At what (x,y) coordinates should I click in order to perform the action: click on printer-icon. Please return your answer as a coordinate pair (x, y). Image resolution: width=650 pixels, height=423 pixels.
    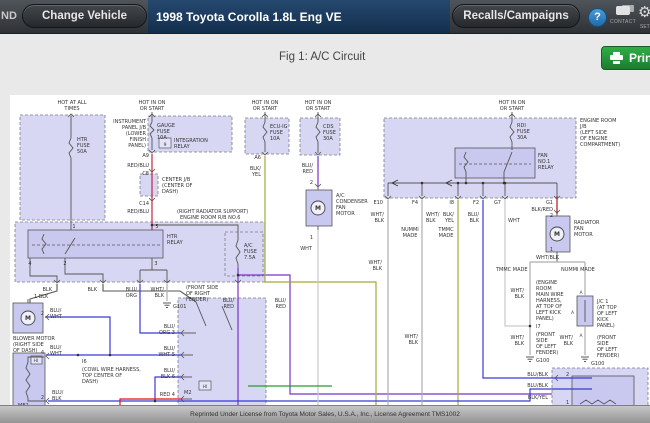
    Looking at the image, I should click on (616, 58).